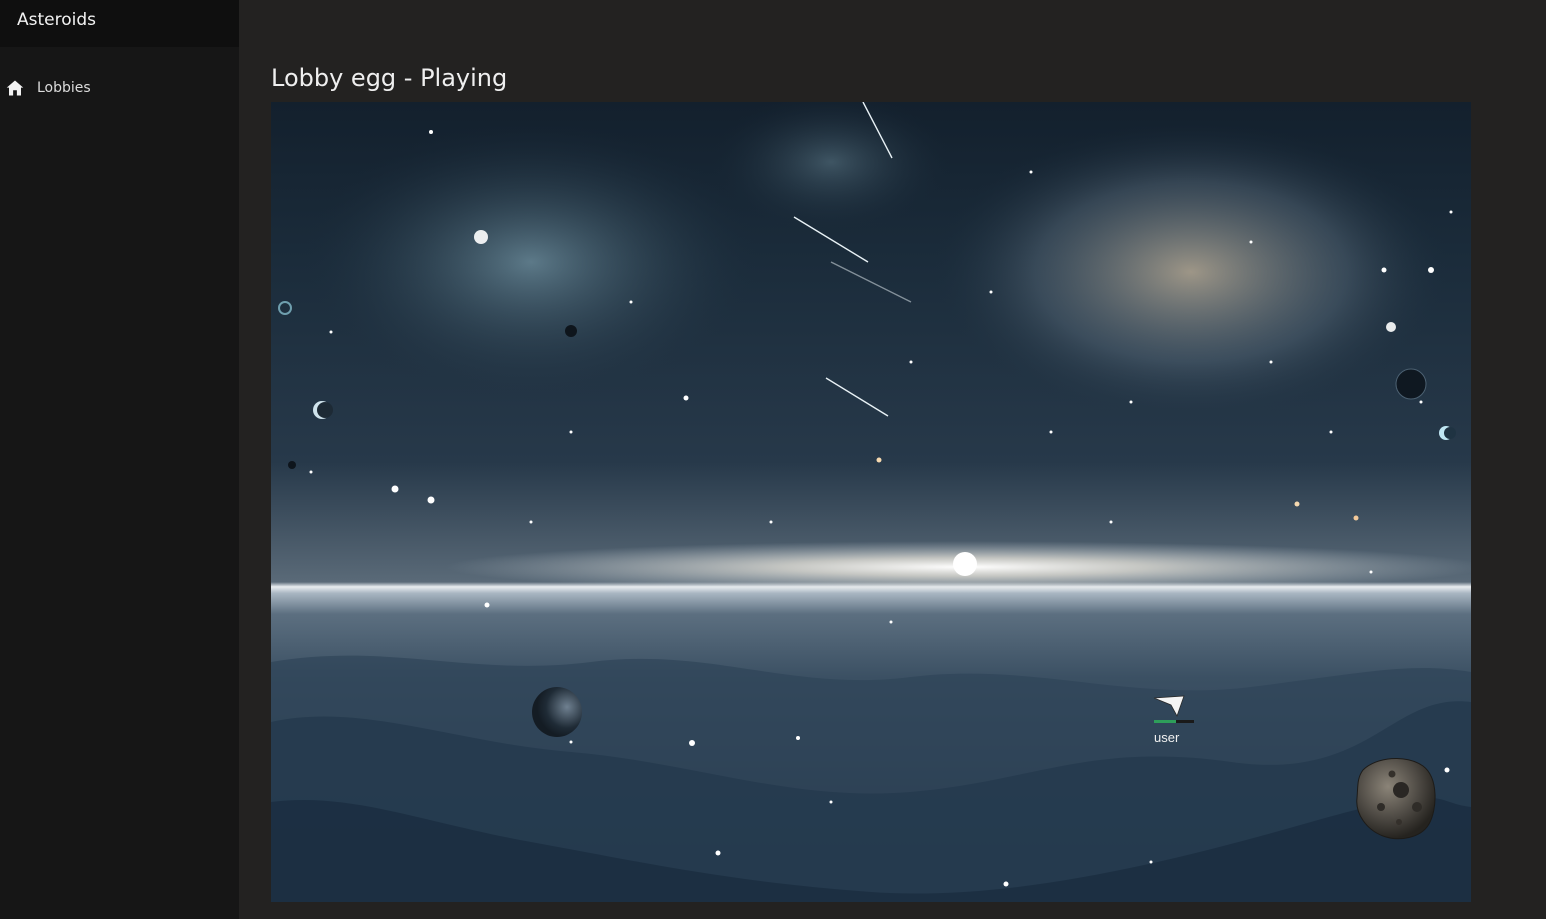 The height and width of the screenshot is (919, 1546). What do you see at coordinates (119, 88) in the screenshot?
I see `sidebar-item-lobbies: Lobbies` at bounding box center [119, 88].